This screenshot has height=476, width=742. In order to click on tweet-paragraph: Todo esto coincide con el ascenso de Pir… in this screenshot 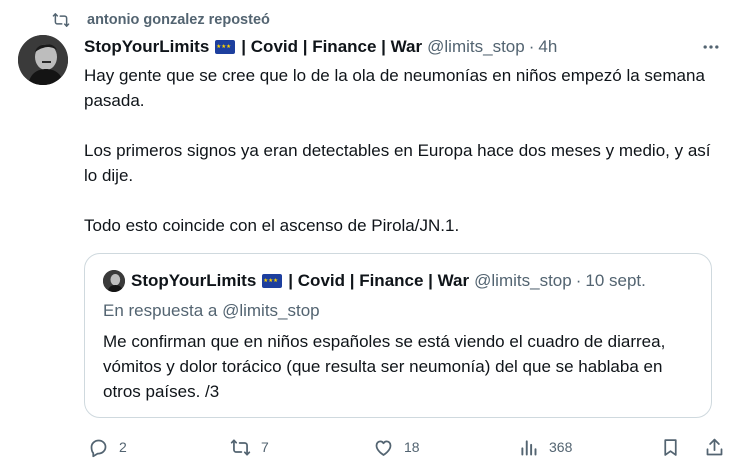, I will do `click(272, 225)`.